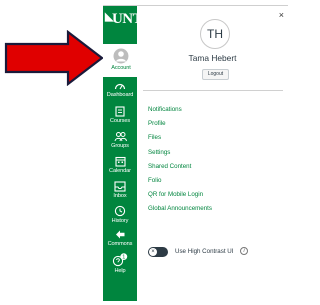 The width and height of the screenshot is (320, 305). I want to click on annotation-arrow, so click(54, 58).